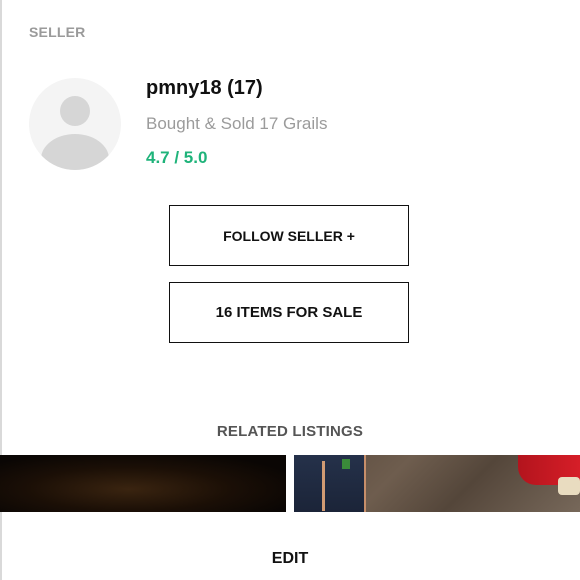 This screenshot has width=580, height=580. I want to click on section-label-seller: SELLER, so click(57, 32).